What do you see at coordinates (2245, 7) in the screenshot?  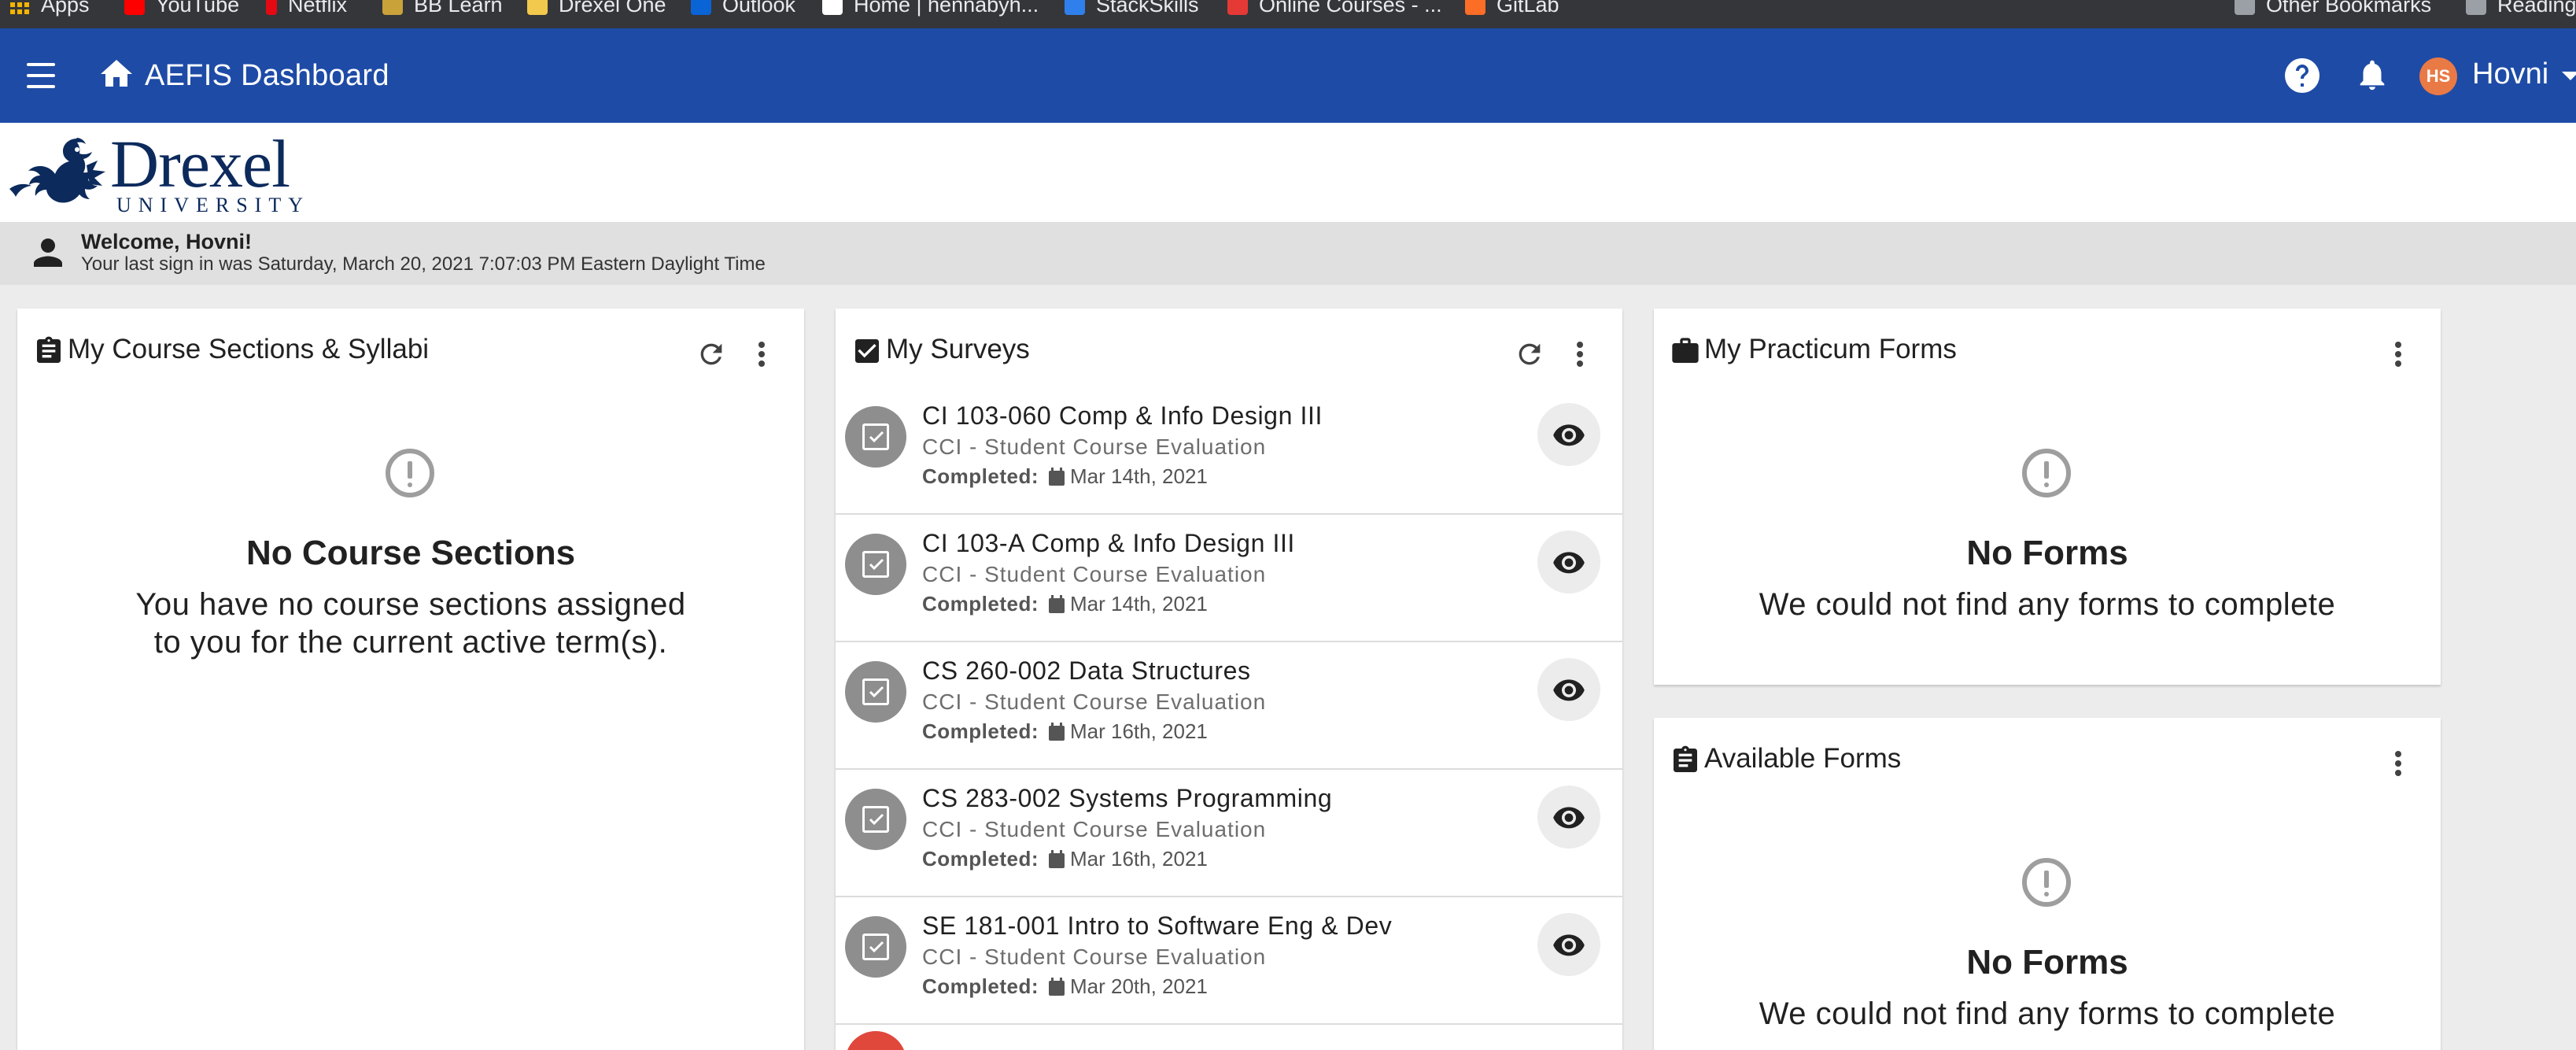 I see `folder-icon` at bounding box center [2245, 7].